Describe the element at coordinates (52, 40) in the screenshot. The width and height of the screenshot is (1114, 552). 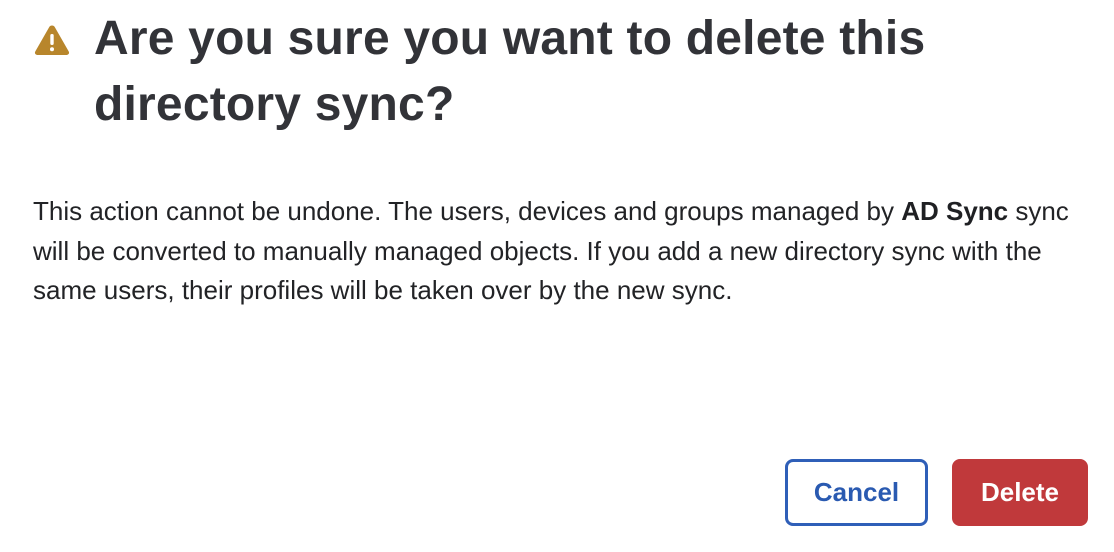
I see `warning-icon` at that location.